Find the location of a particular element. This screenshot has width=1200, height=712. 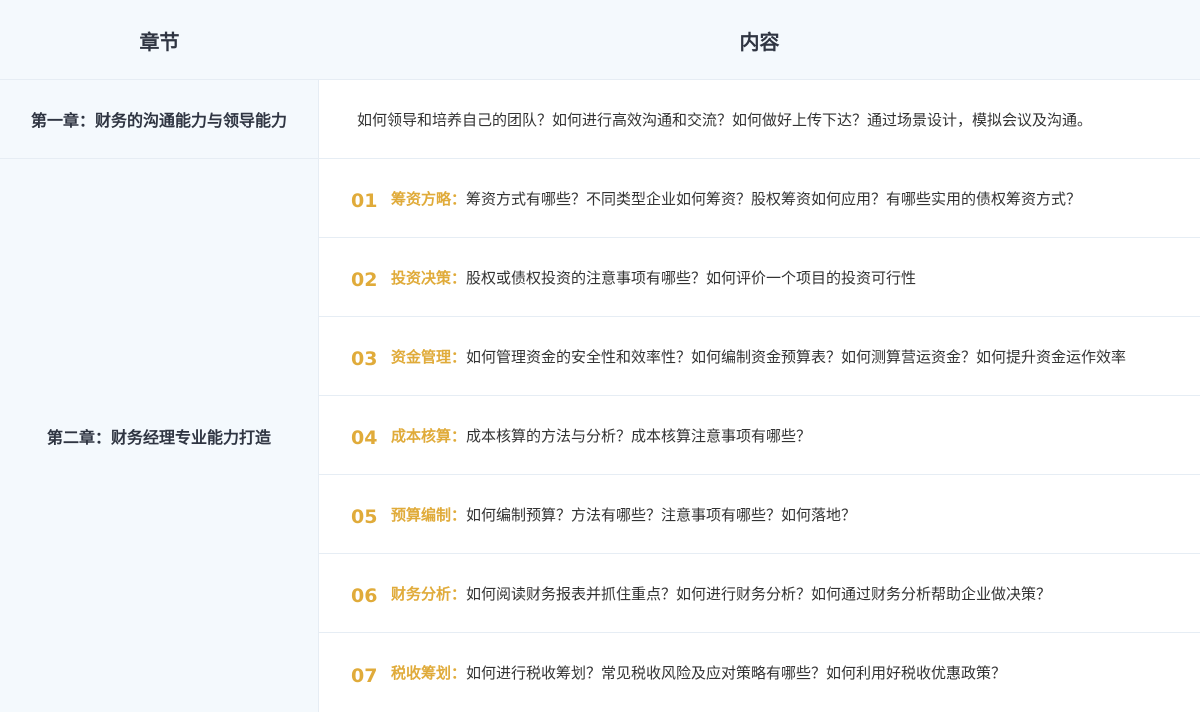

item-number-badge: 04 is located at coordinates (368, 435).